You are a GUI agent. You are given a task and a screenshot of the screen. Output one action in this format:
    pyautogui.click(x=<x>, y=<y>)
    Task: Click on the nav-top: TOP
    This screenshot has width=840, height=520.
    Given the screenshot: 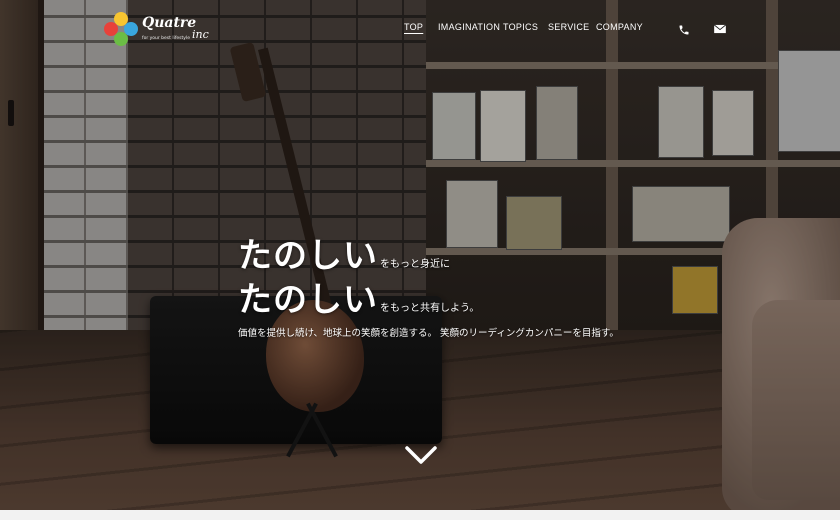 What is the action you would take?
    pyautogui.click(x=413, y=27)
    